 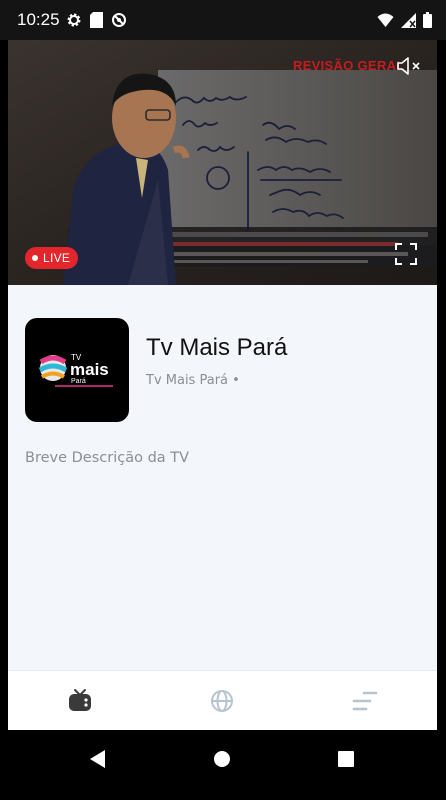 What do you see at coordinates (427, 22) in the screenshot?
I see `battery-icon` at bounding box center [427, 22].